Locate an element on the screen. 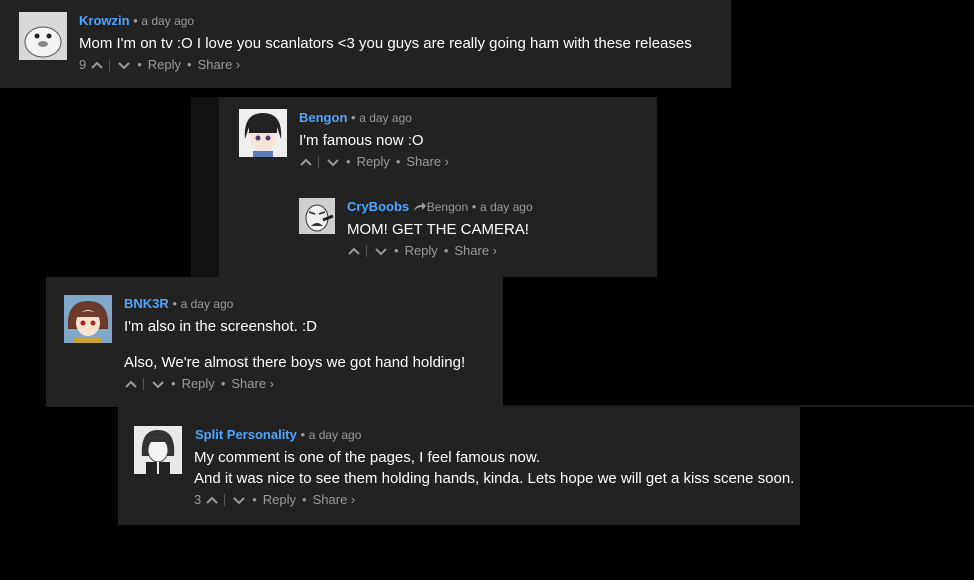 The image size is (974, 580). comment-line: I'm also in the screenshot. :D is located at coordinates (220, 326).